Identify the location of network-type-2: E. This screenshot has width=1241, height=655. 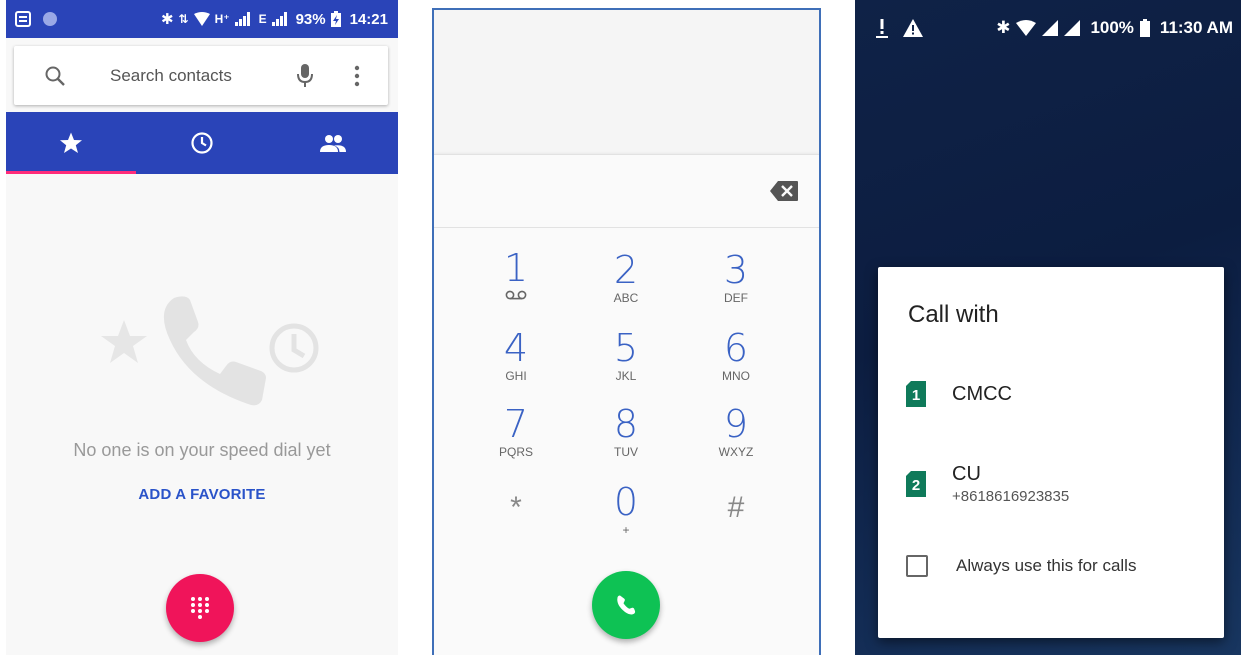
(262, 19).